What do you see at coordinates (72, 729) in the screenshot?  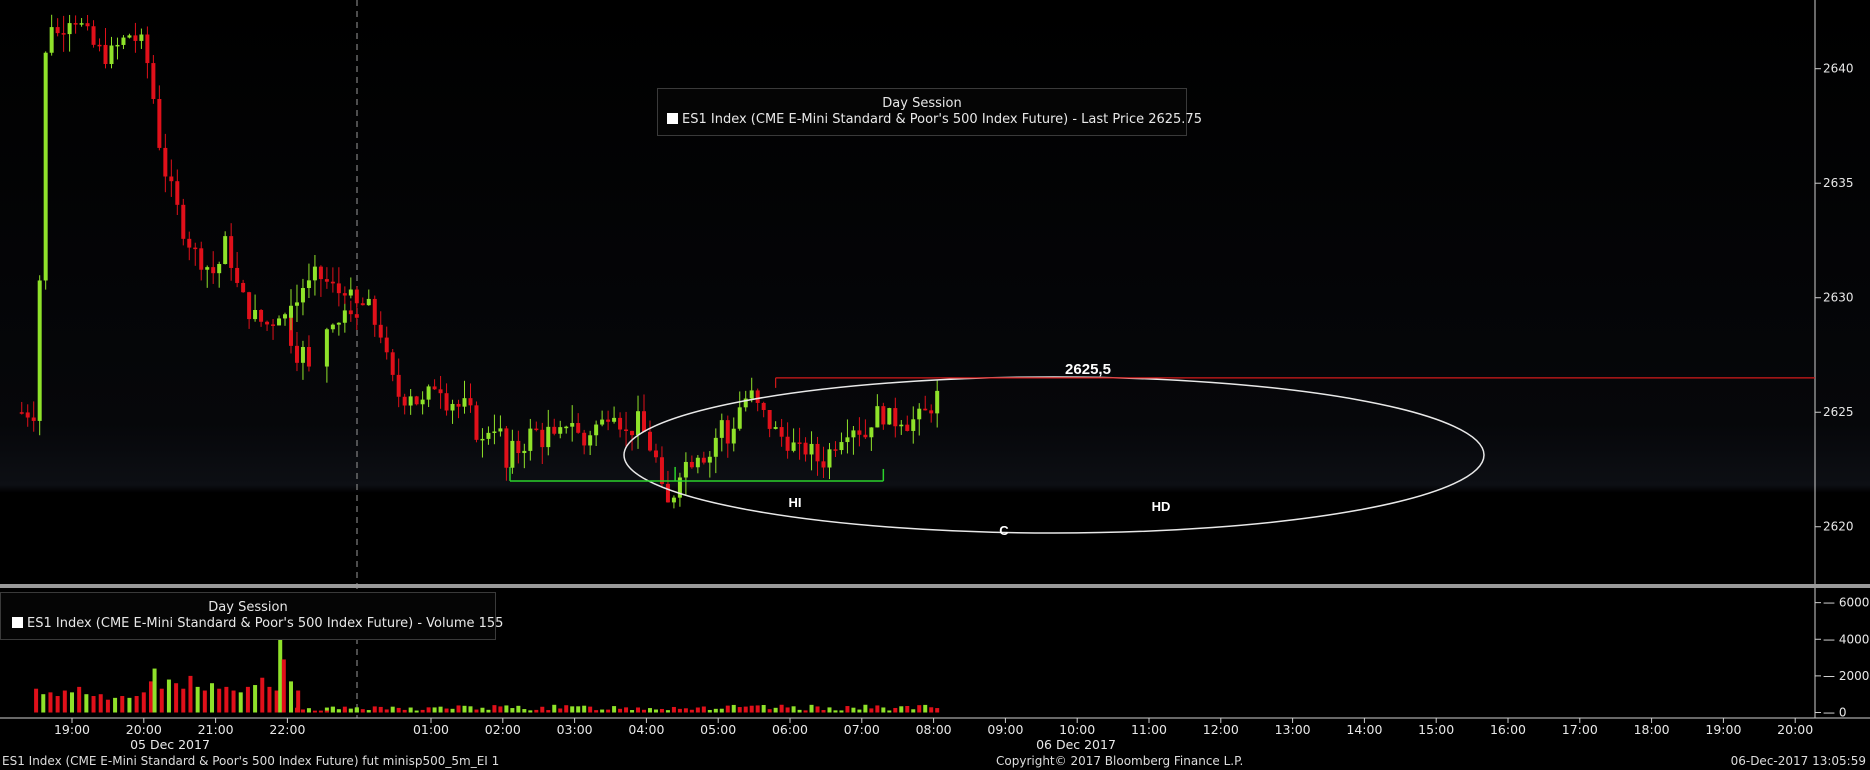 I see `time-tick-label: 19:00` at bounding box center [72, 729].